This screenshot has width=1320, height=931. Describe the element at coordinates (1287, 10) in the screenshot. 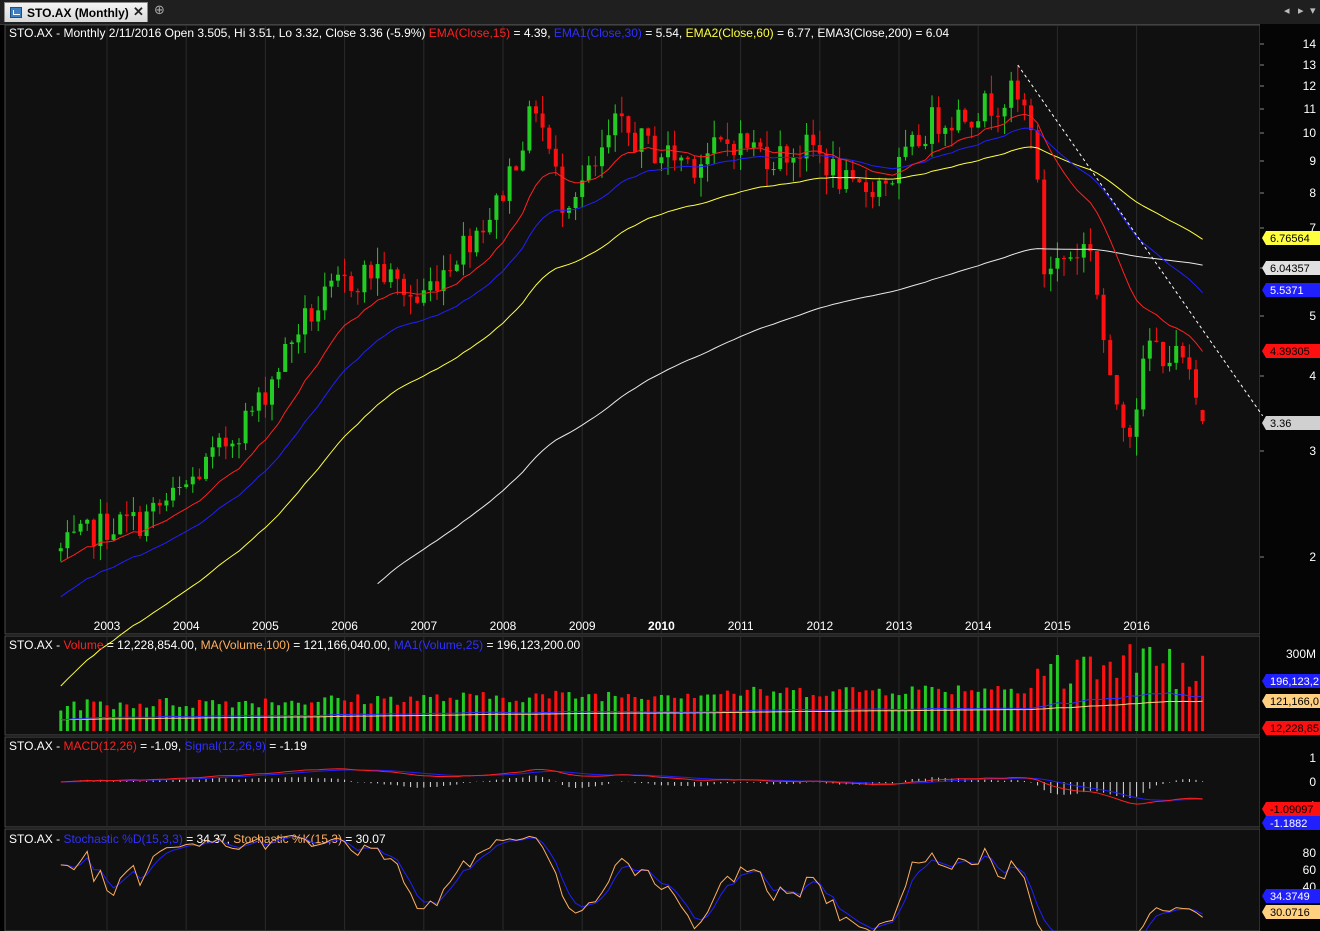

I see `scroll-left-icon: ◂` at that location.